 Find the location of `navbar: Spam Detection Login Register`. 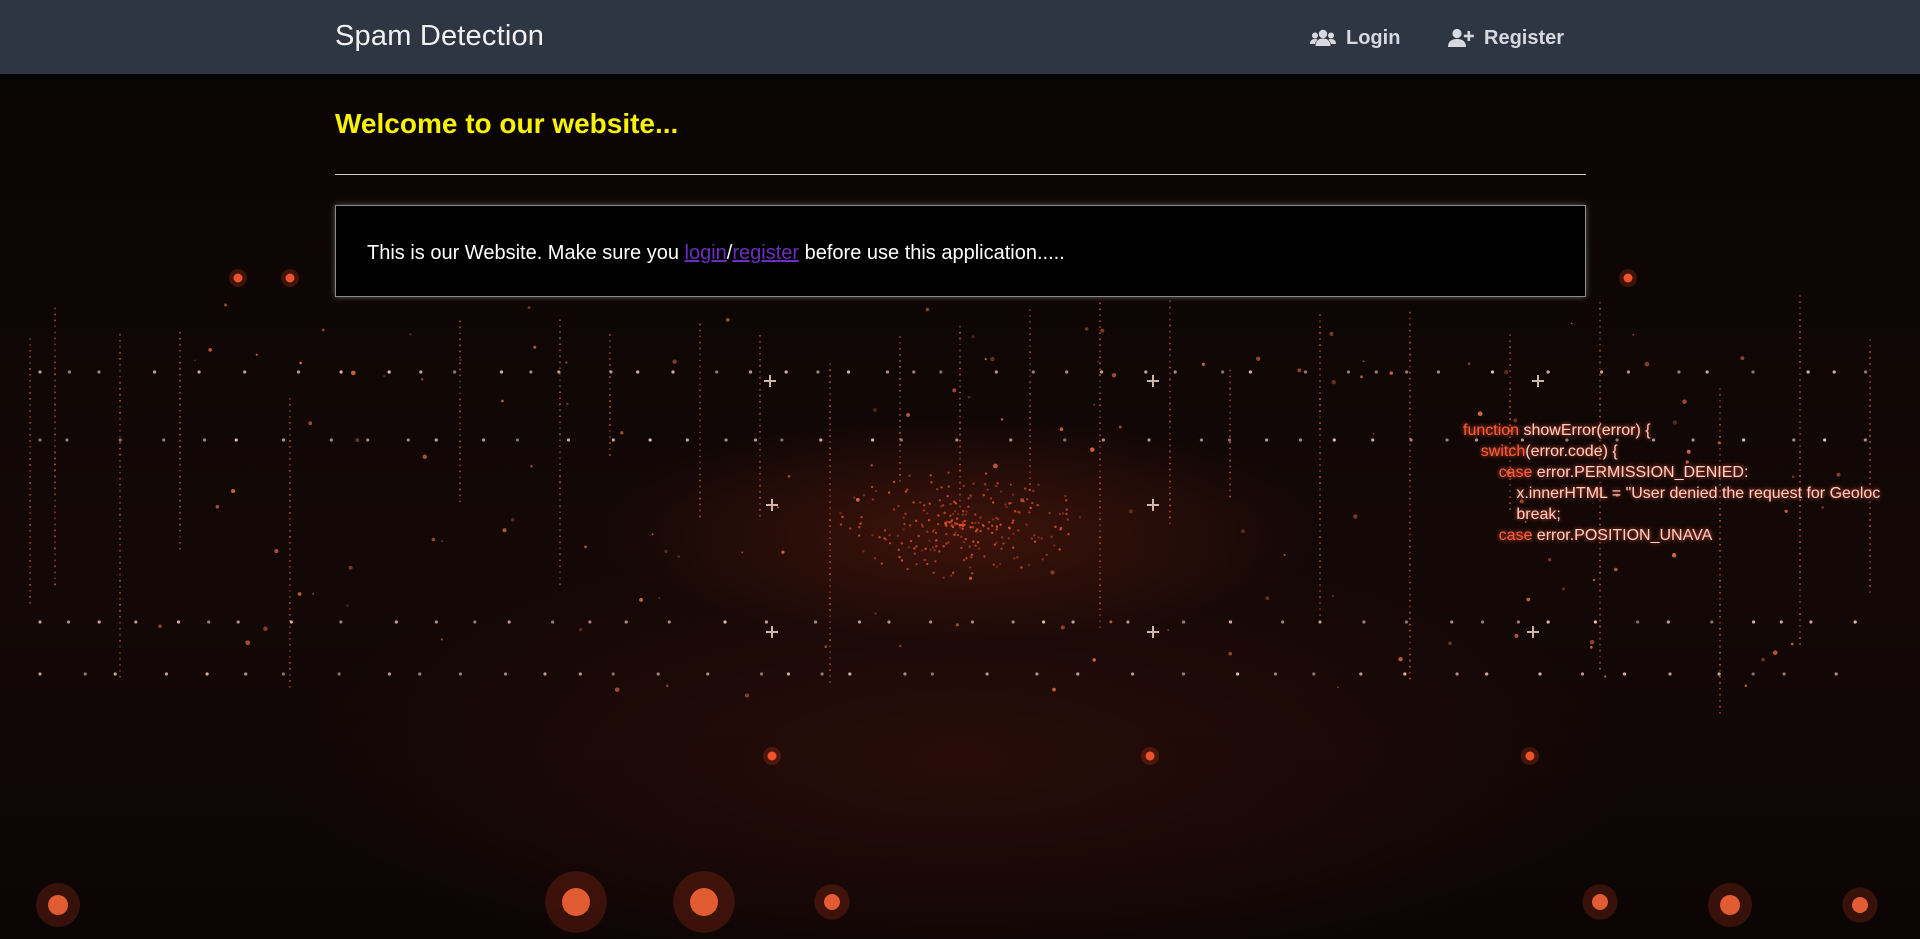

navbar: Spam Detection Login Register is located at coordinates (960, 37).